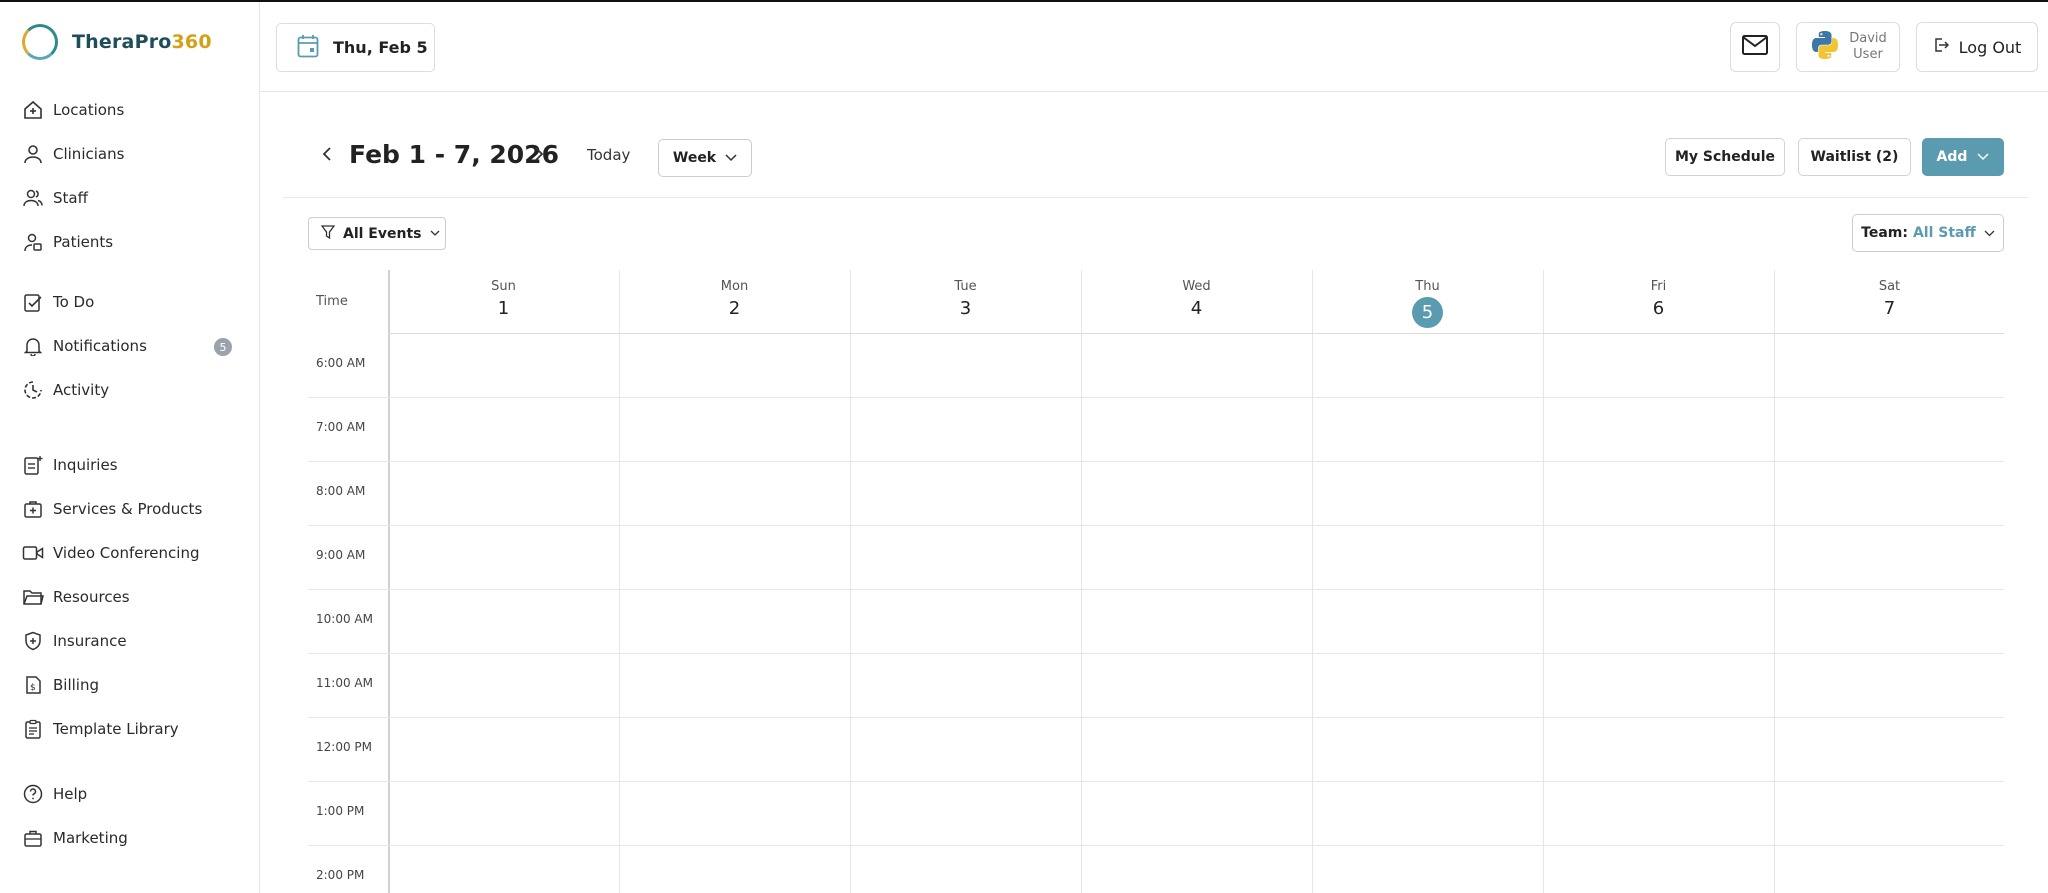 This screenshot has width=2048, height=893. I want to click on view-select: Week, so click(705, 158).